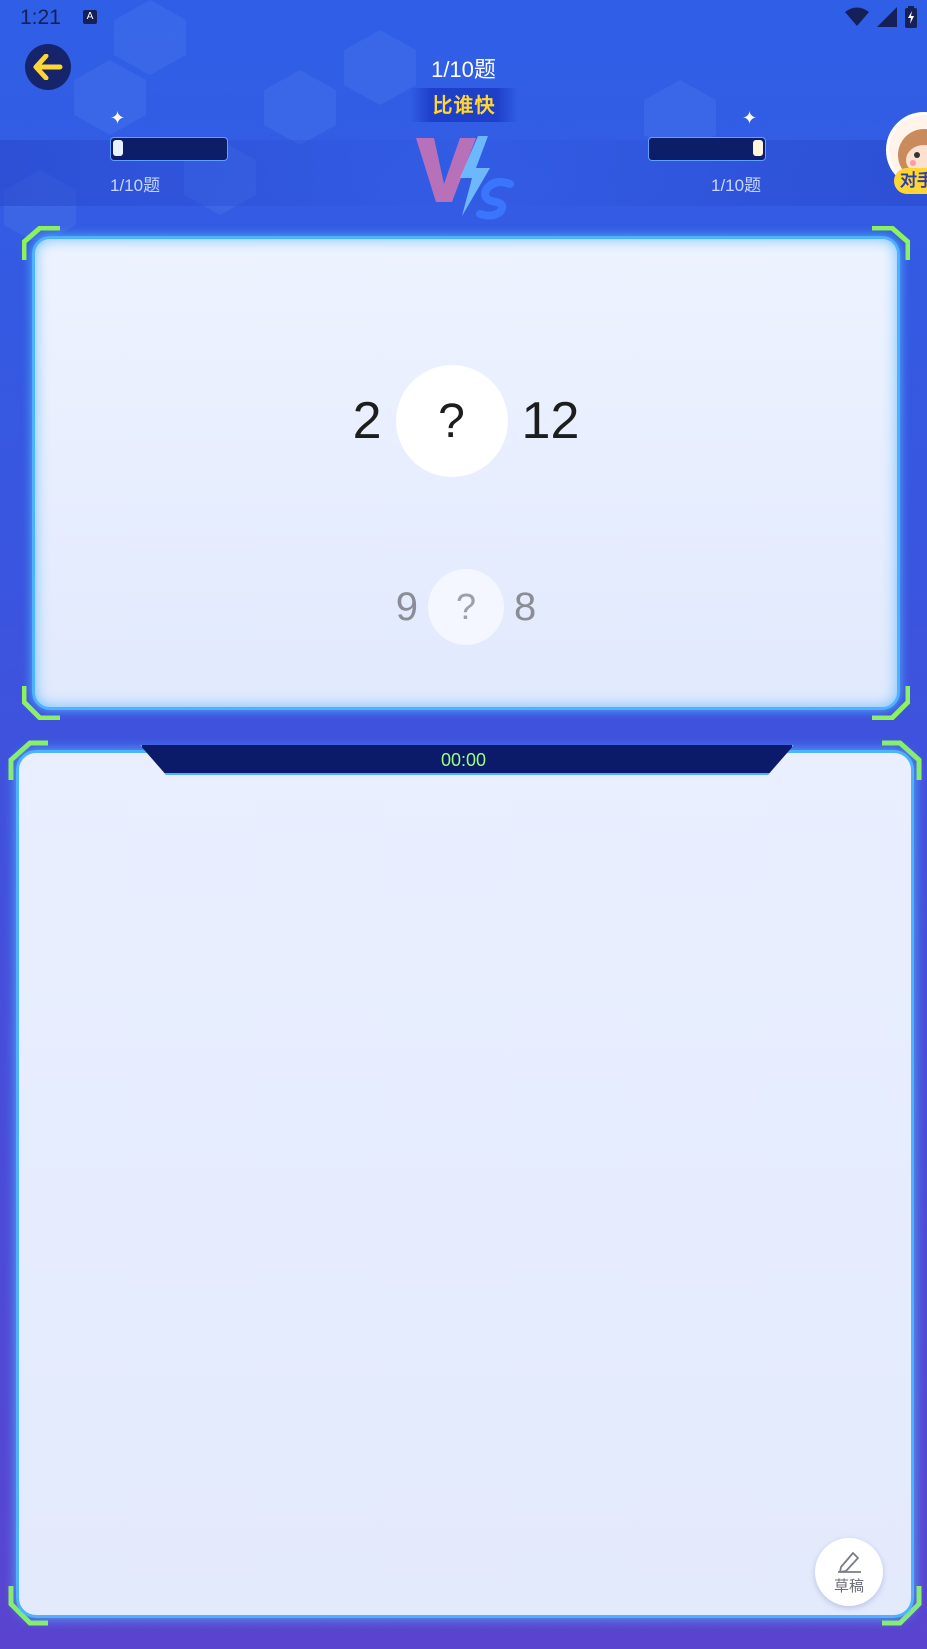 Image resolution: width=927 pixels, height=1649 pixels. What do you see at coordinates (848, 1585) in the screenshot?
I see `draft-label: 草稿` at bounding box center [848, 1585].